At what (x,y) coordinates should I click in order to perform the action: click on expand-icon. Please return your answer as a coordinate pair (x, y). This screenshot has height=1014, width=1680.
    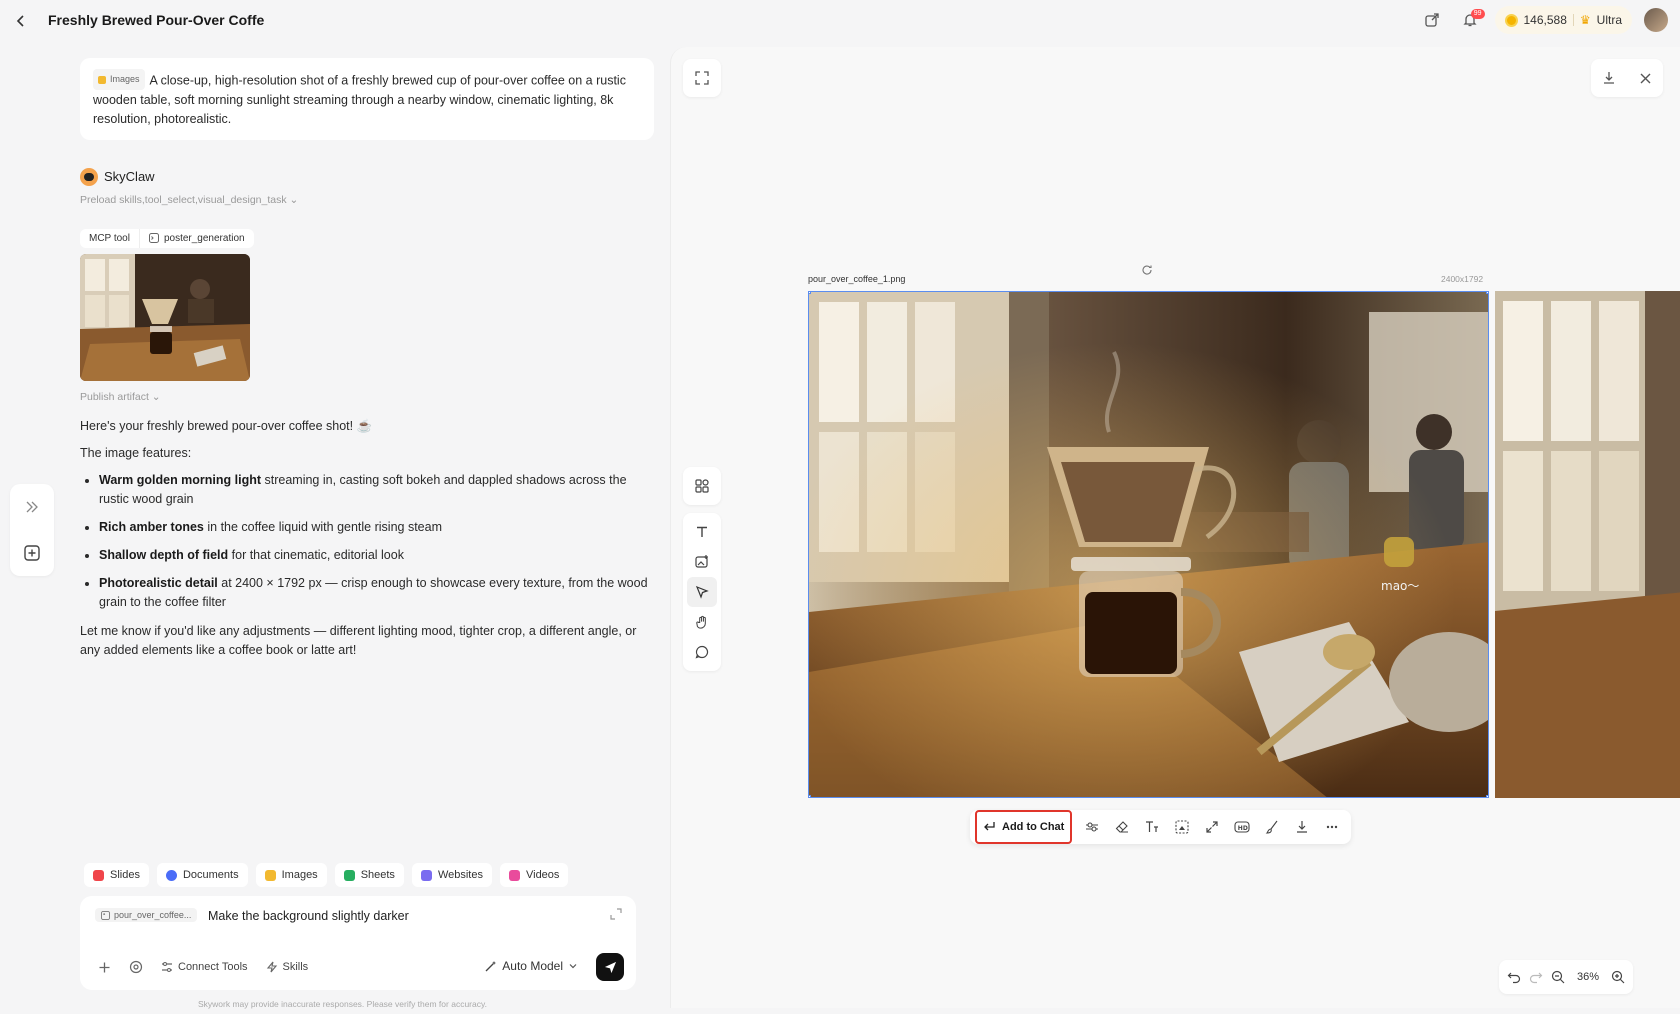
    Looking at the image, I should click on (616, 914).